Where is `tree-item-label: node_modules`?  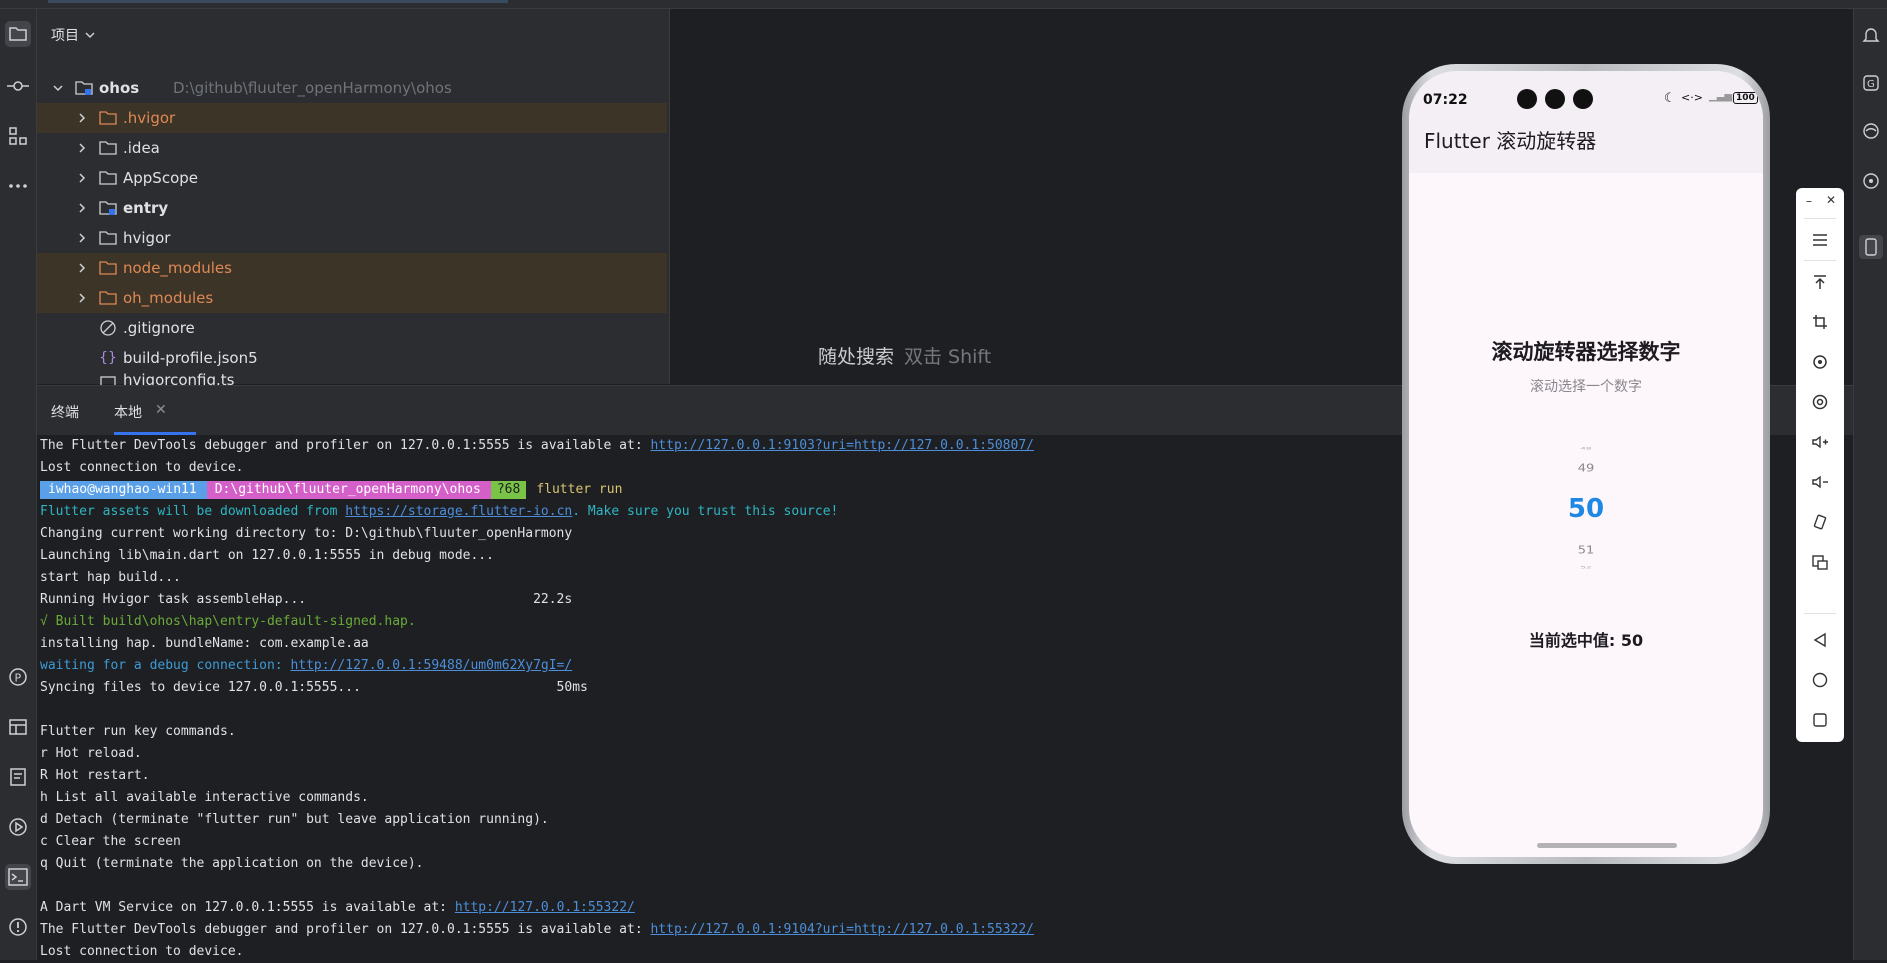 tree-item-label: node_modules is located at coordinates (177, 268).